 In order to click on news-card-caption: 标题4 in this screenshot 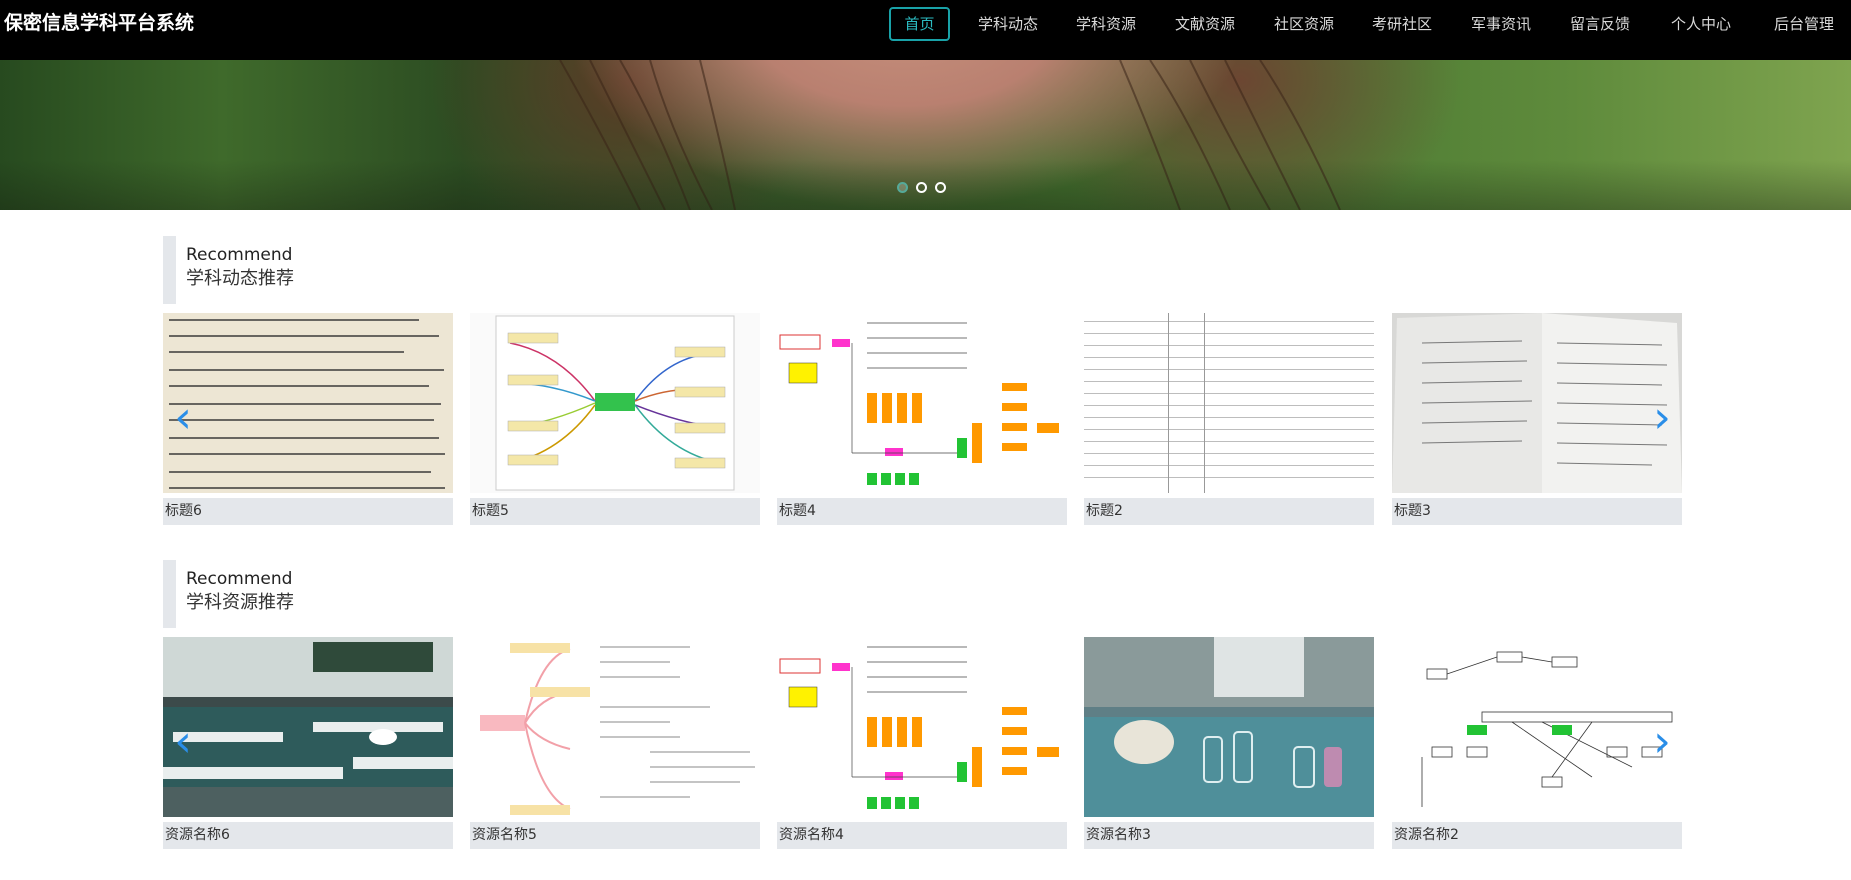, I will do `click(922, 511)`.